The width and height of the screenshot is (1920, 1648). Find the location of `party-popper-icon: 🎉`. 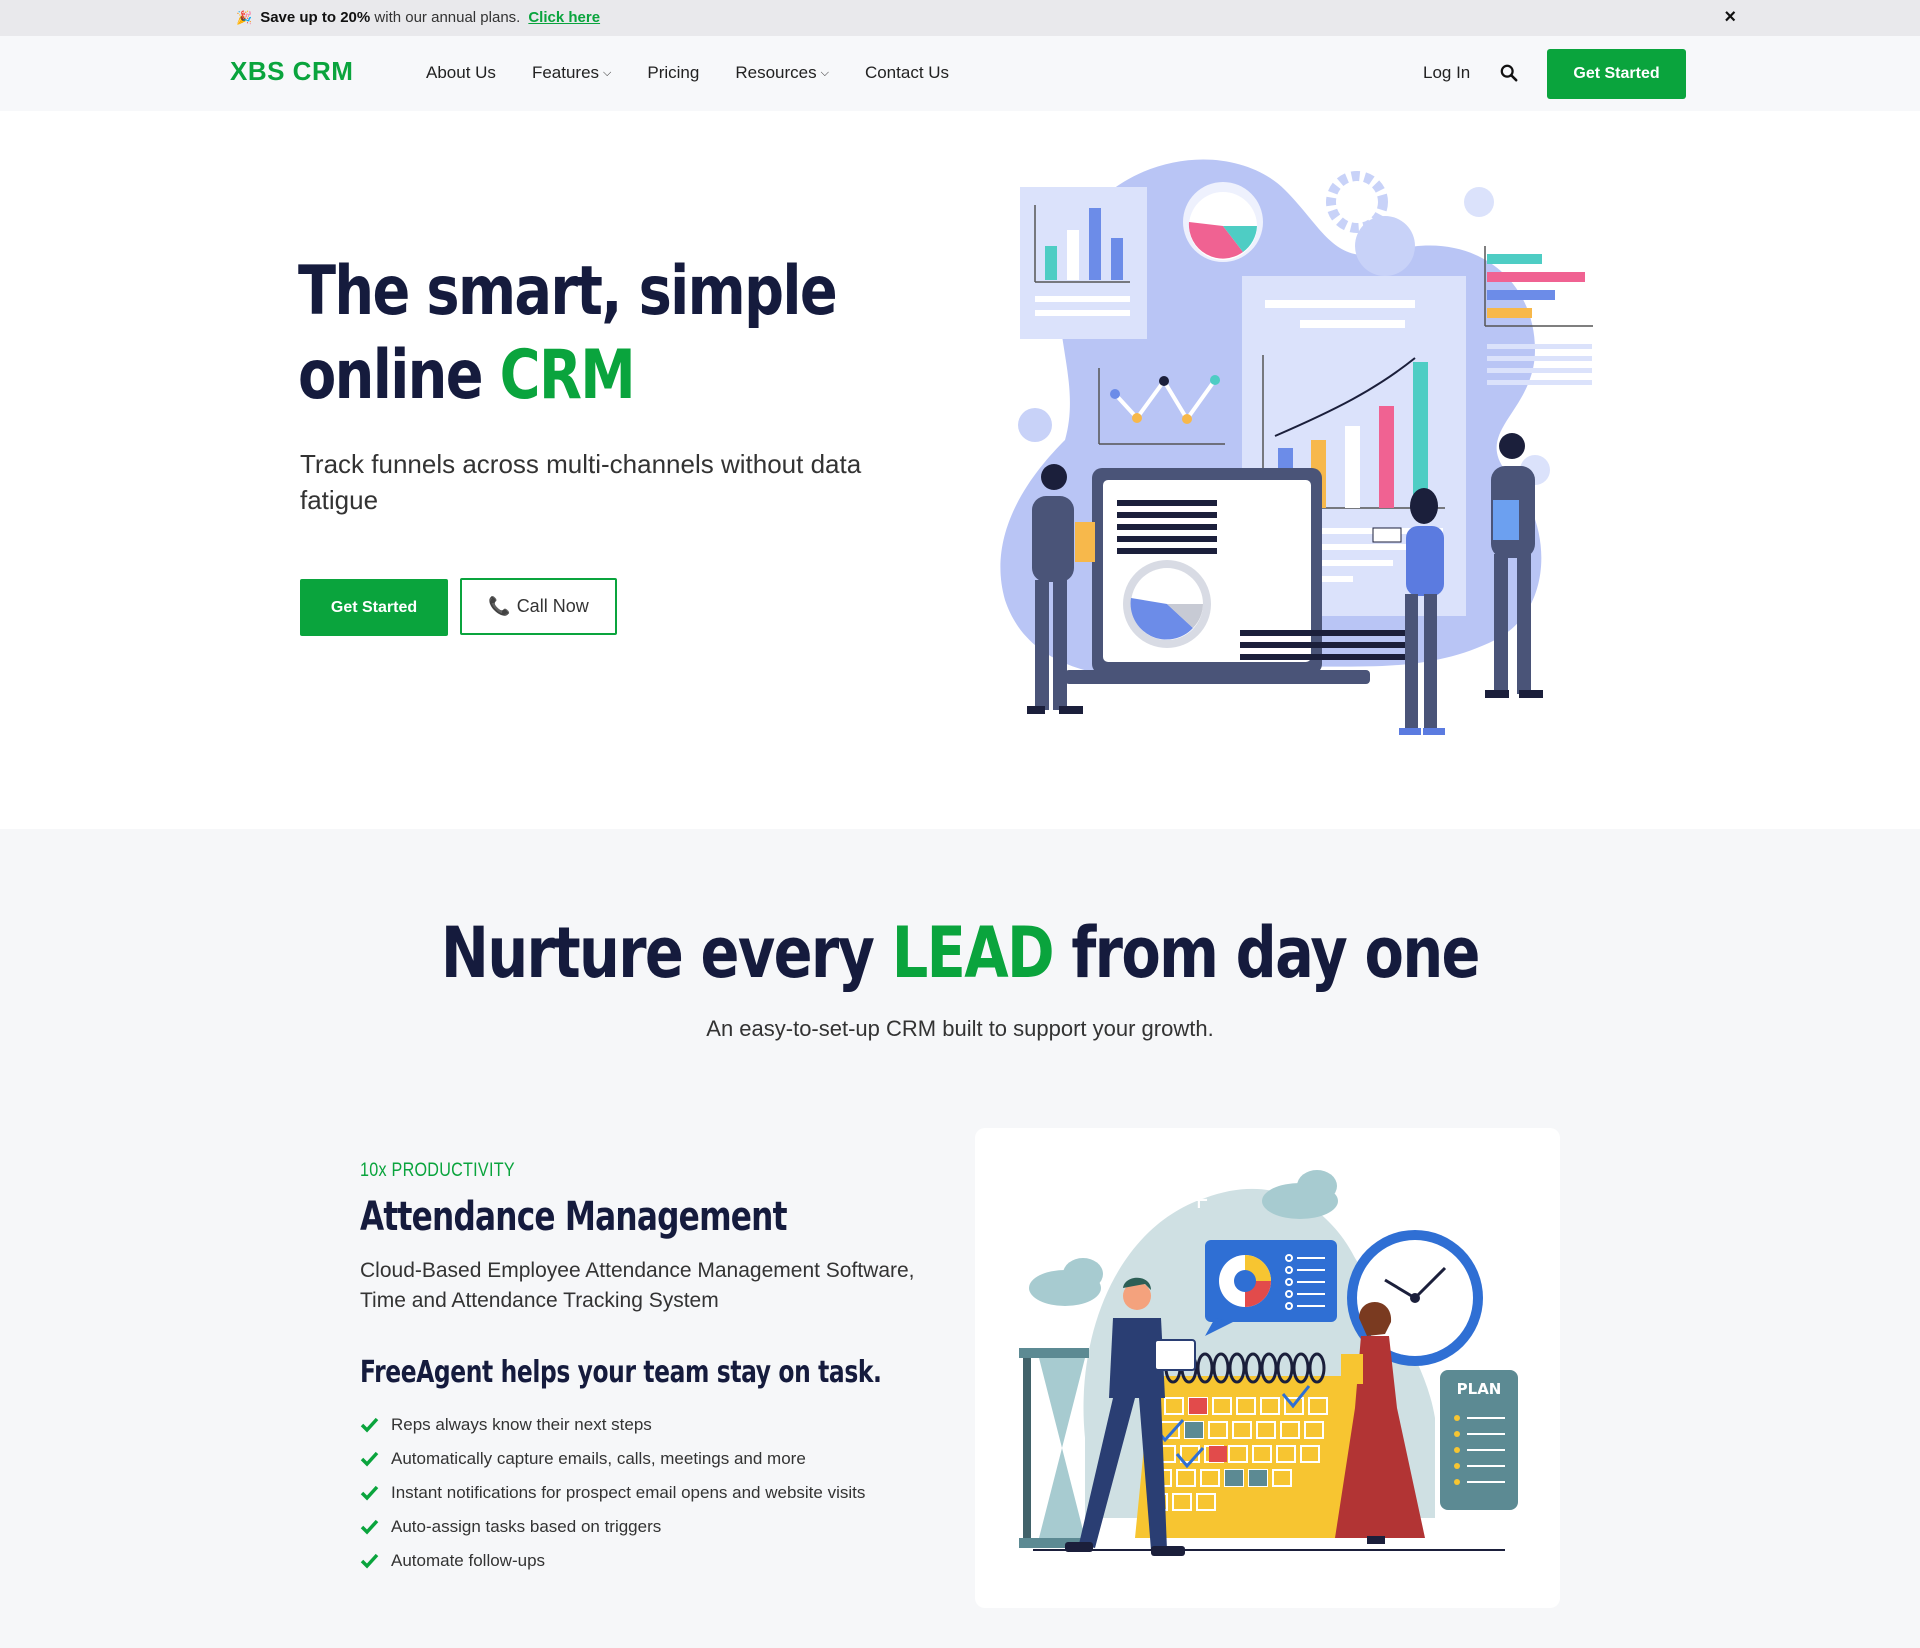

party-popper-icon: 🎉 is located at coordinates (244, 17).